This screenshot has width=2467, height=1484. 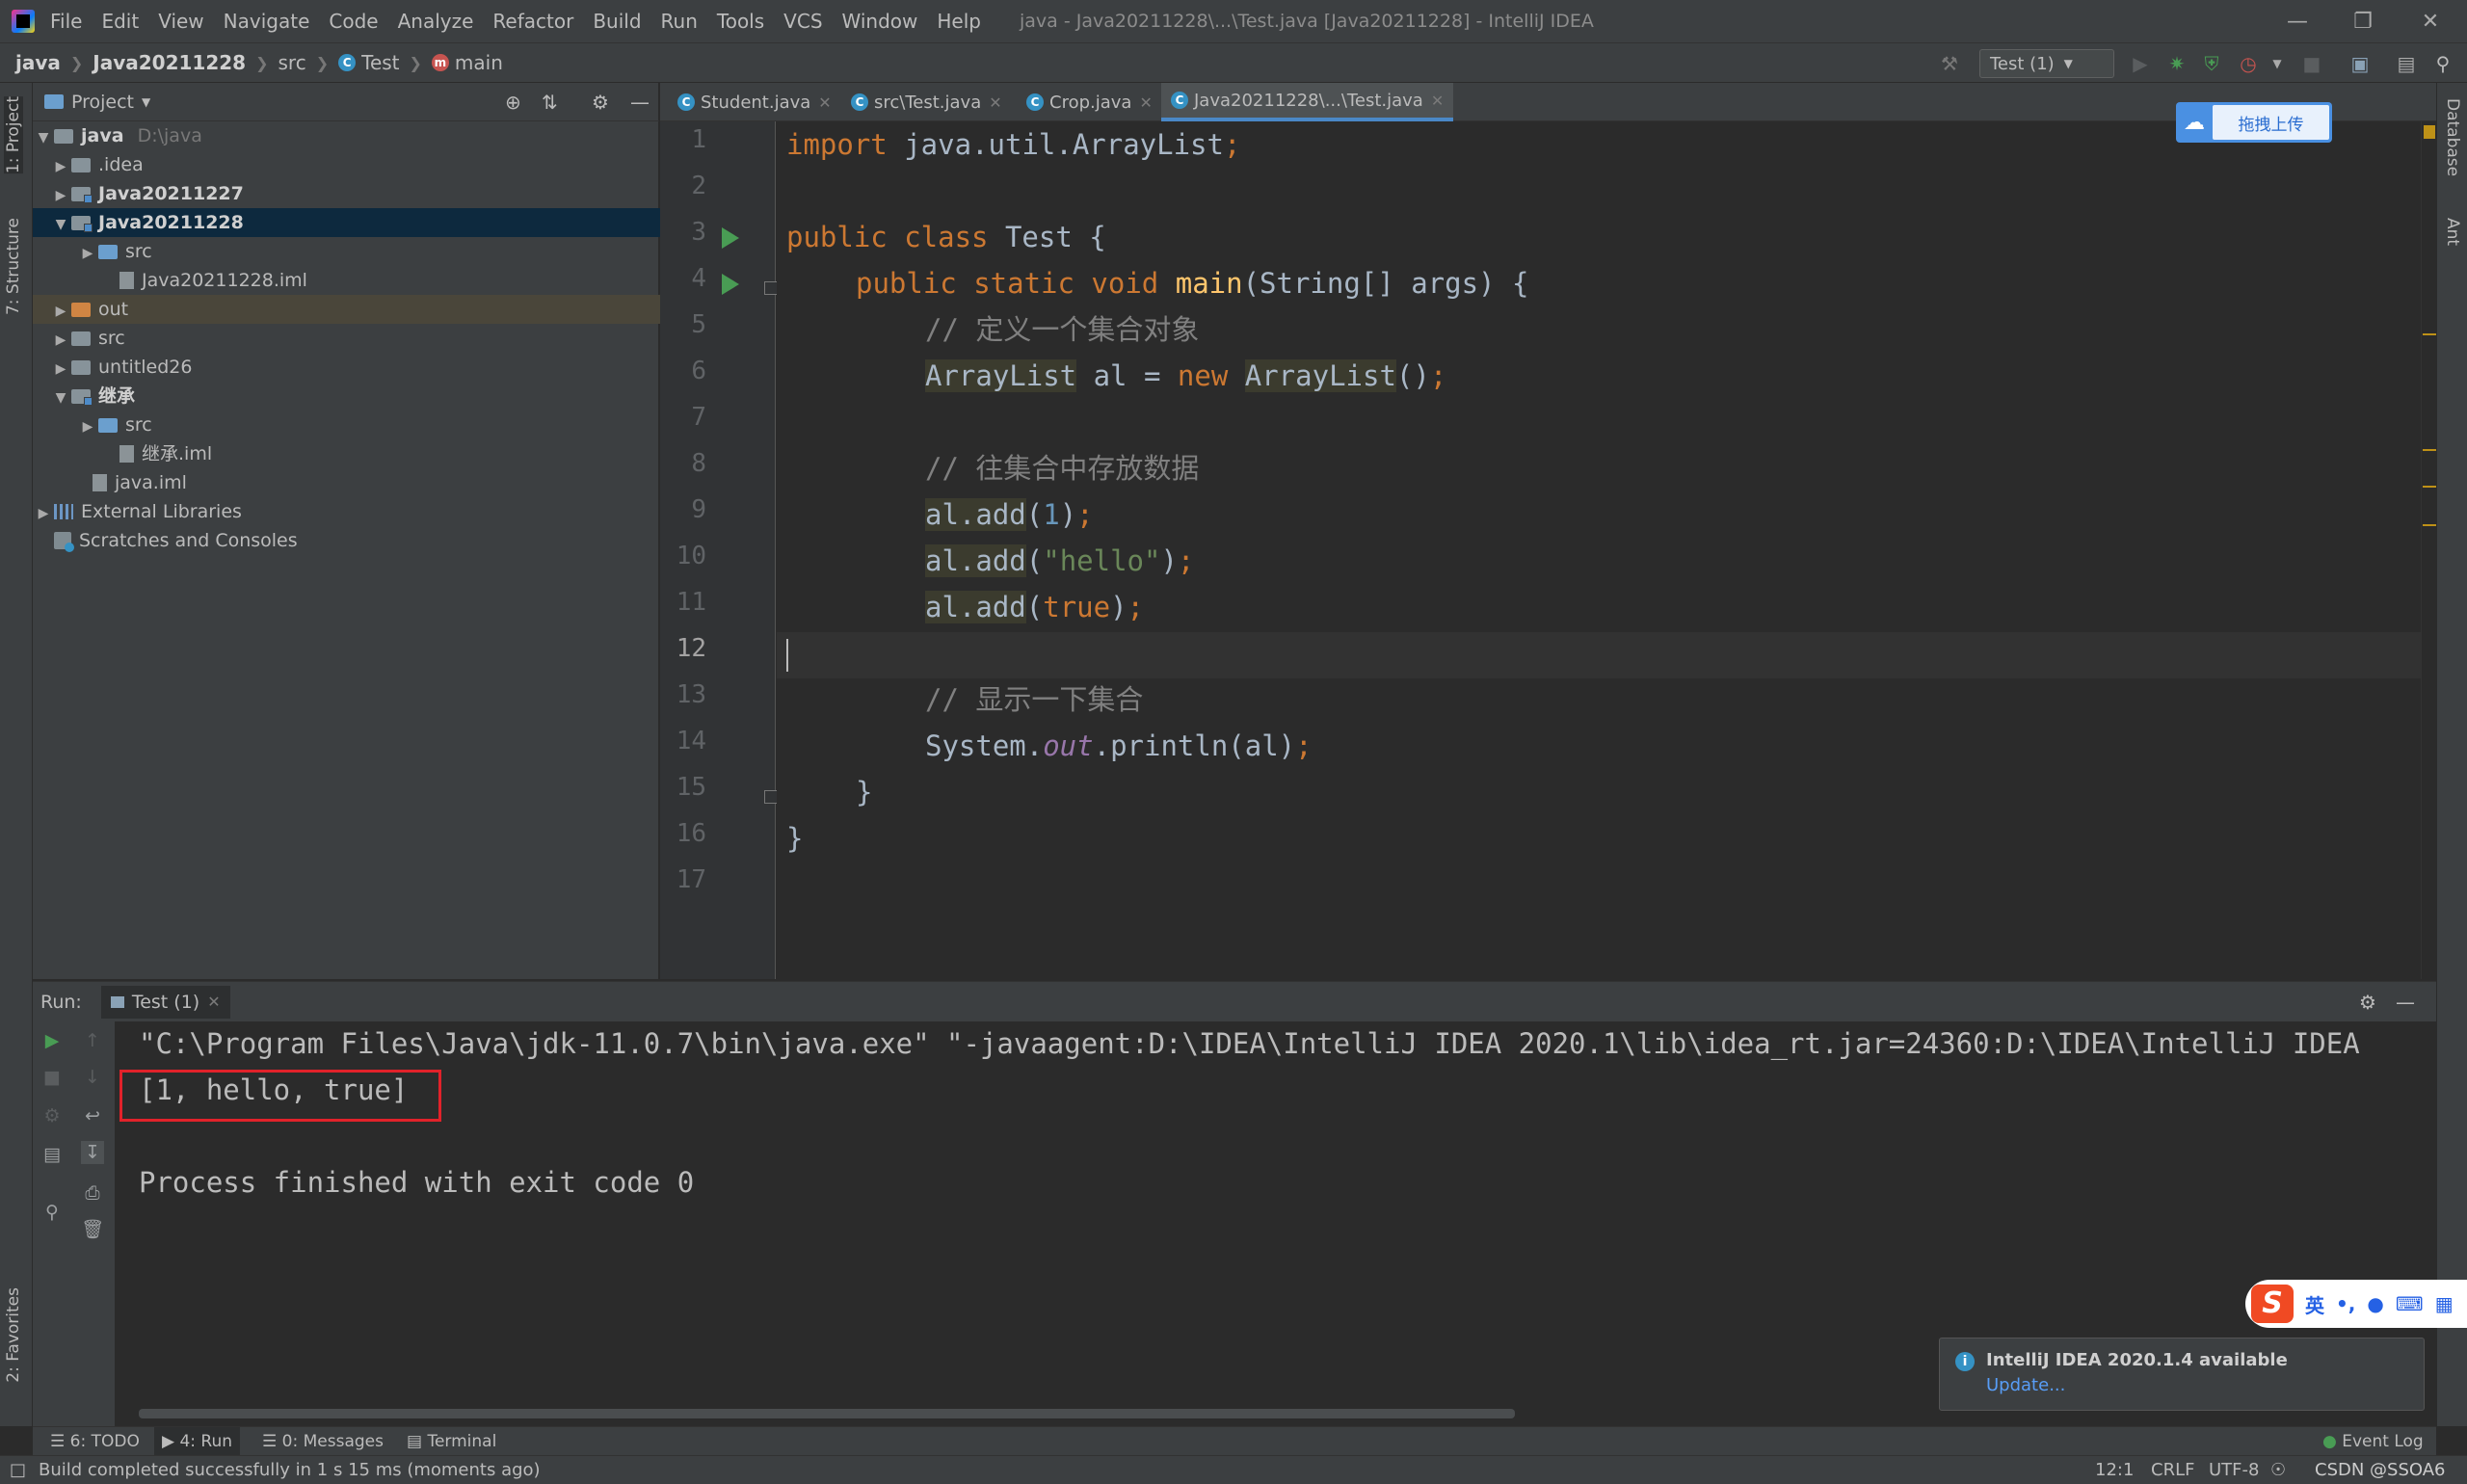 I want to click on tree-item-java-root: ▼ java D:\java, so click(x=346, y=135).